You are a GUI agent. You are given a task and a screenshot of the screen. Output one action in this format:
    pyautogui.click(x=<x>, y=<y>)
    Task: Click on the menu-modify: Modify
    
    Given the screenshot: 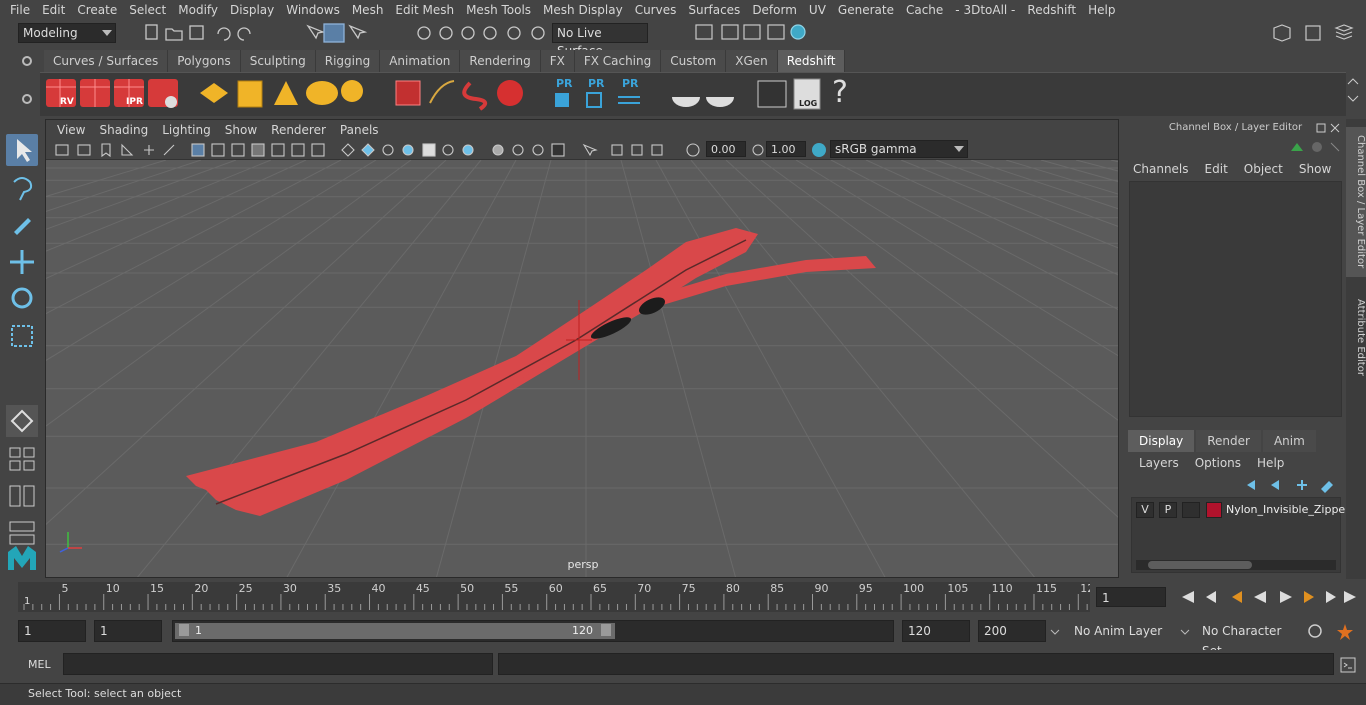 What is the action you would take?
    pyautogui.click(x=198, y=10)
    